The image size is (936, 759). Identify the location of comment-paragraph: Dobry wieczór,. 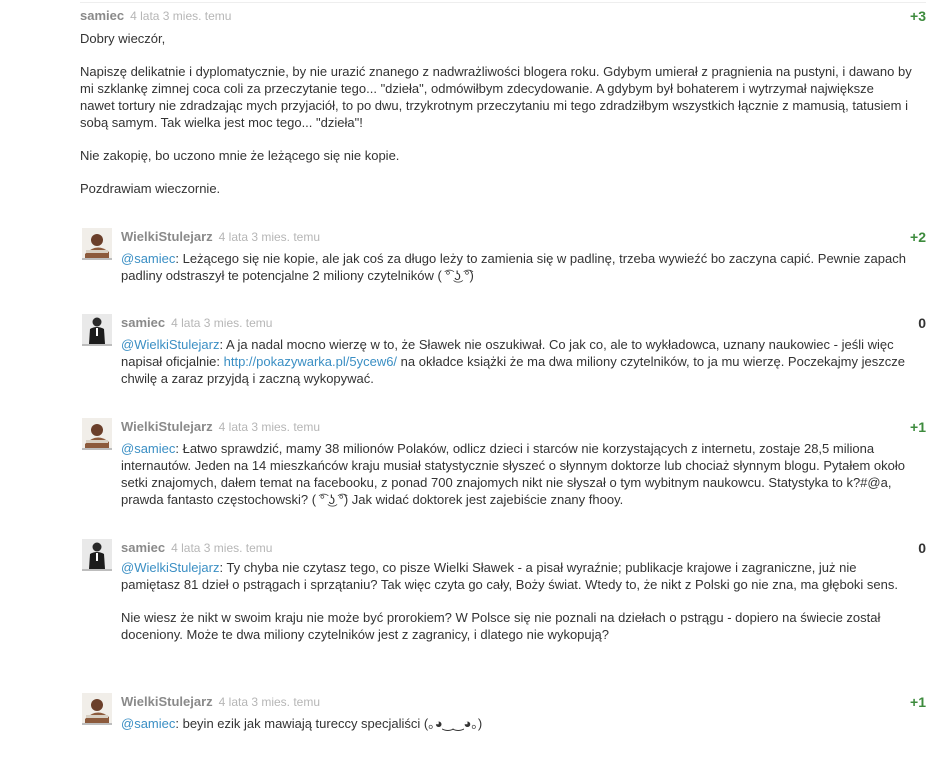
(123, 38).